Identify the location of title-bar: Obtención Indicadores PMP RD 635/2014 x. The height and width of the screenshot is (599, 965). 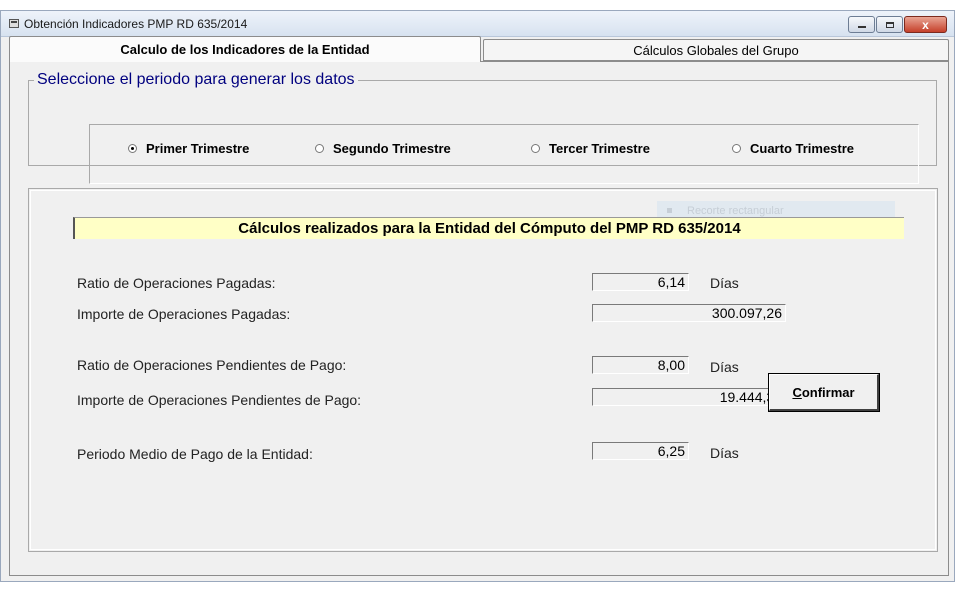
(477, 24).